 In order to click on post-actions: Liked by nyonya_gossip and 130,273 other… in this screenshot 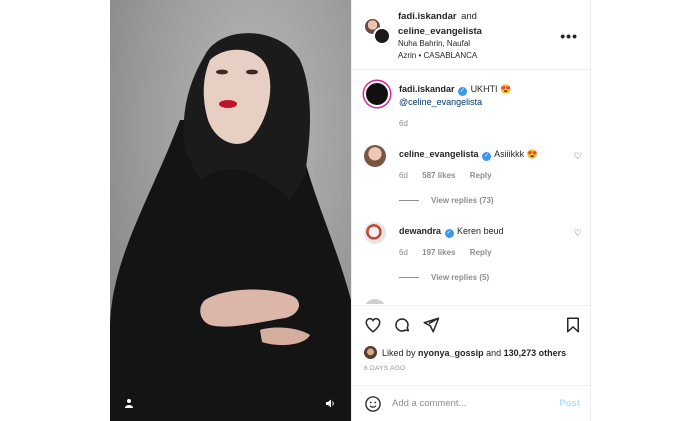, I will do `click(472, 345)`.